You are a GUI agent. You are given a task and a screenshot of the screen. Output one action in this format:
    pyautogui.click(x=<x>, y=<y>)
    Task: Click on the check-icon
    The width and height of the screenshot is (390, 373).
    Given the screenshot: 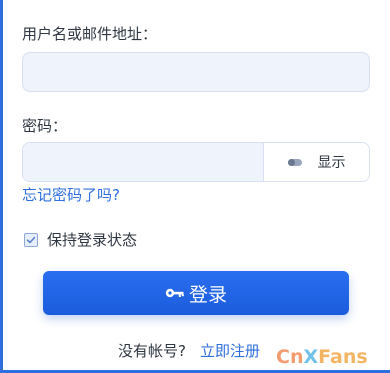 What is the action you would take?
    pyautogui.click(x=31, y=239)
    